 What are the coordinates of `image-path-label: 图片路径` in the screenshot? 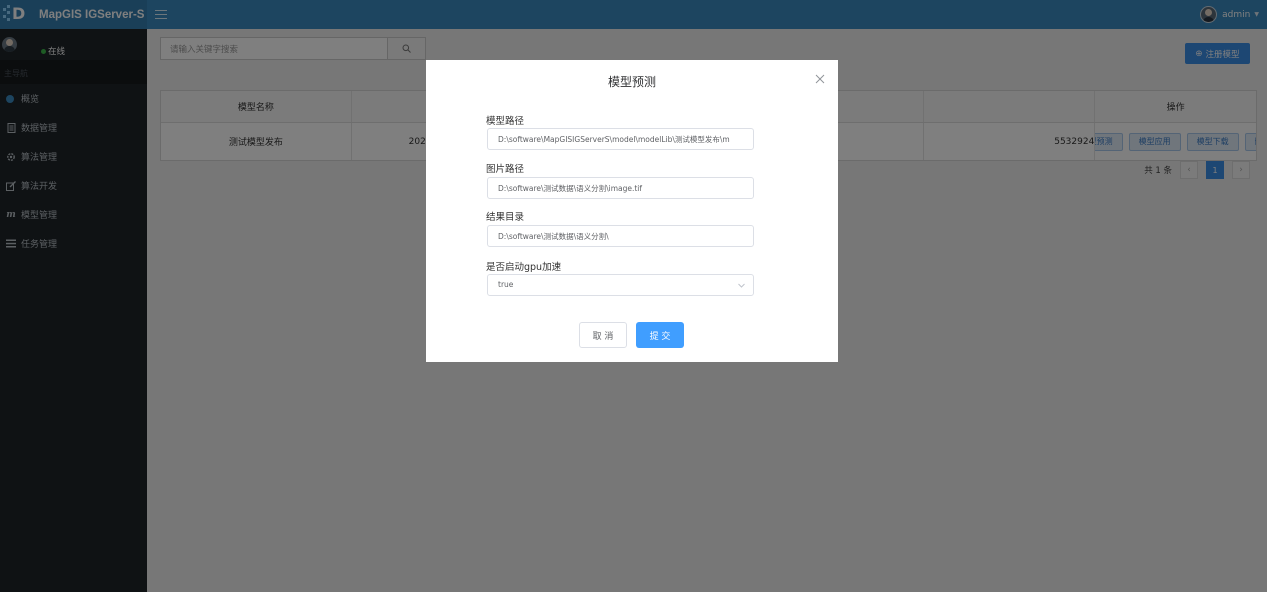 It's located at (505, 169).